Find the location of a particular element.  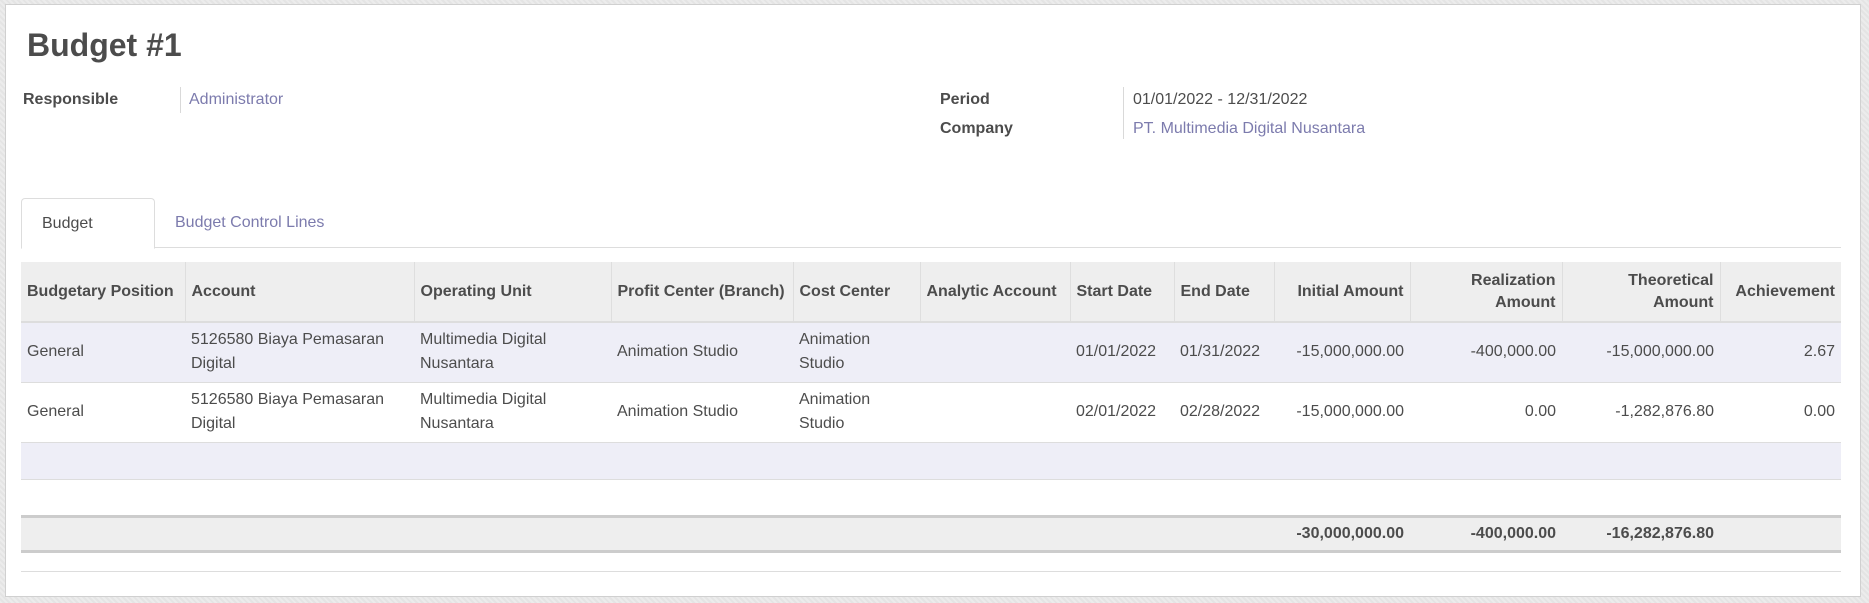

responsible-value: Administrator is located at coordinates (236, 100).